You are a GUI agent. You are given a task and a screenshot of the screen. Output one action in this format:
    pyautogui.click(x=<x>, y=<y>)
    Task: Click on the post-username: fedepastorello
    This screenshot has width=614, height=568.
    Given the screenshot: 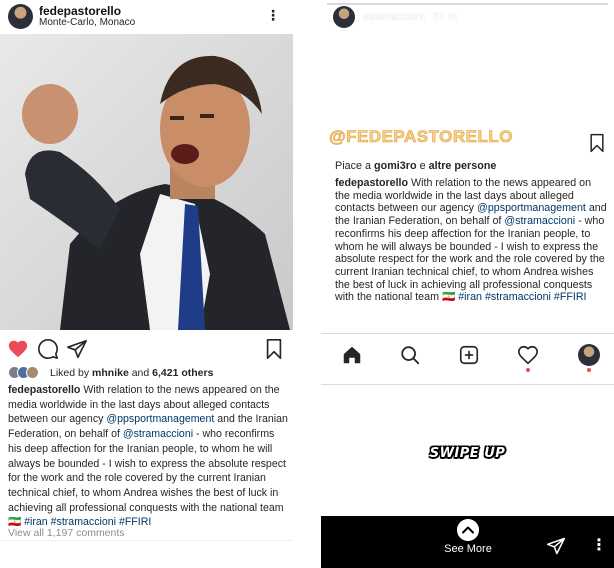 What is the action you would take?
    pyautogui.click(x=80, y=11)
    